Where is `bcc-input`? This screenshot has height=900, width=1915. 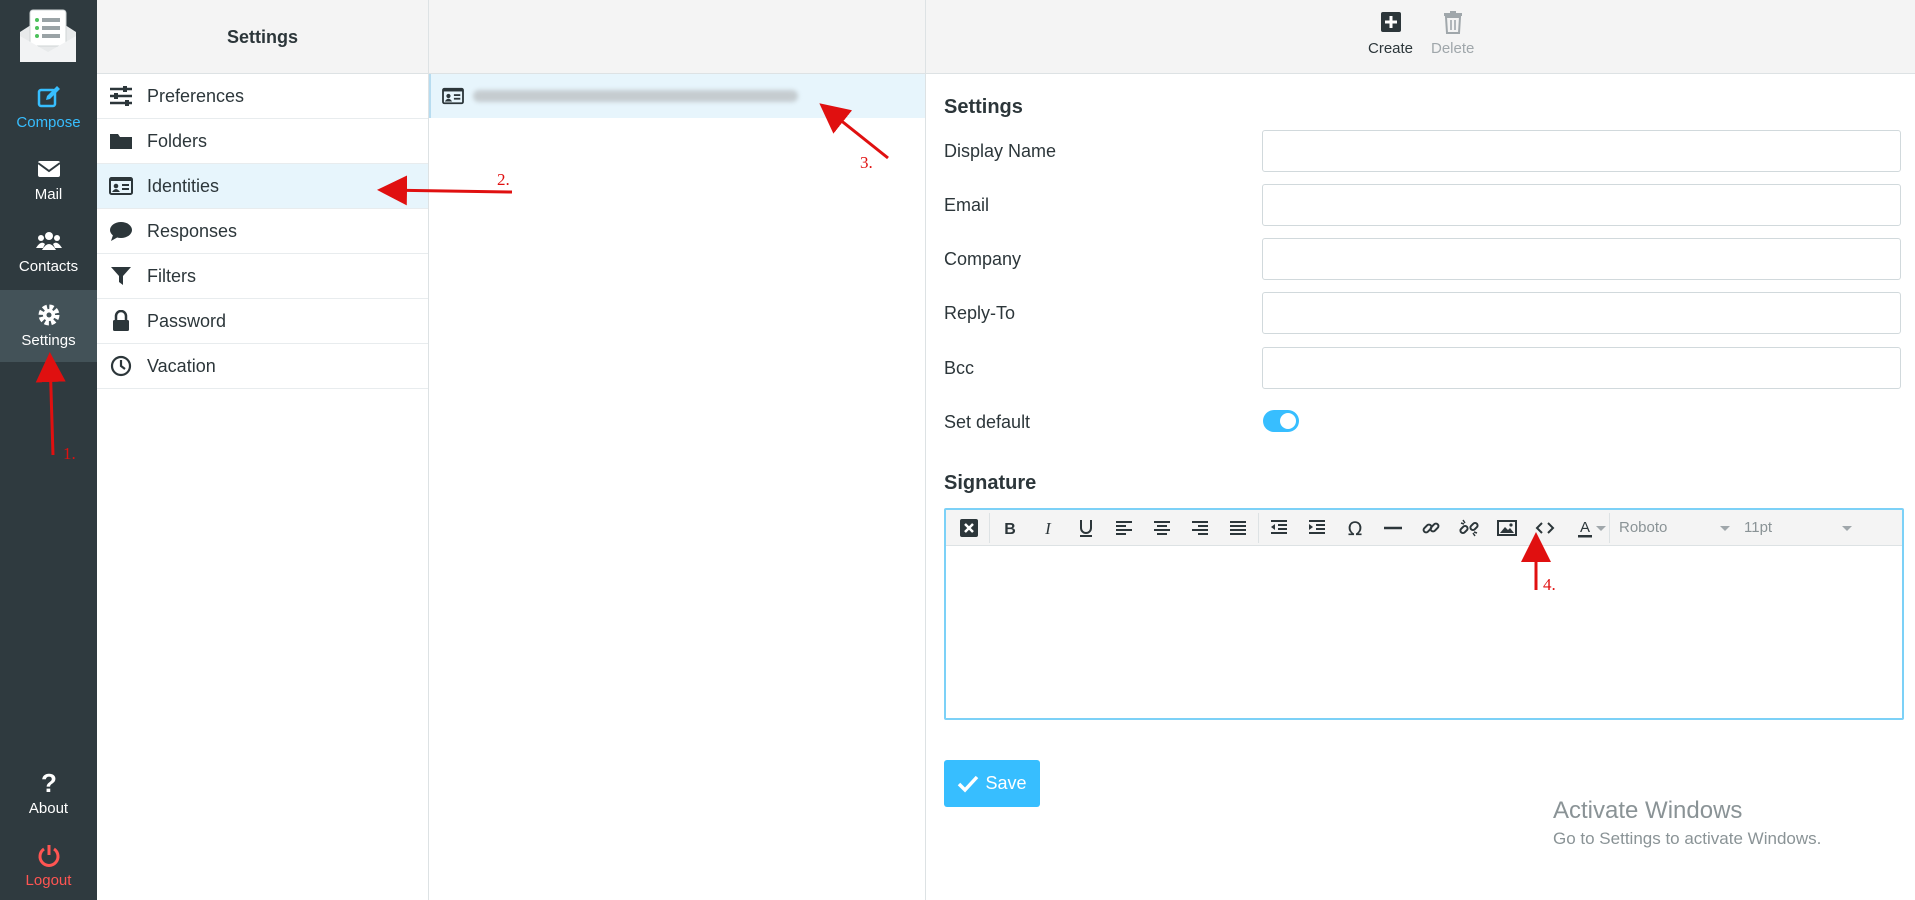
bcc-input is located at coordinates (1581, 368).